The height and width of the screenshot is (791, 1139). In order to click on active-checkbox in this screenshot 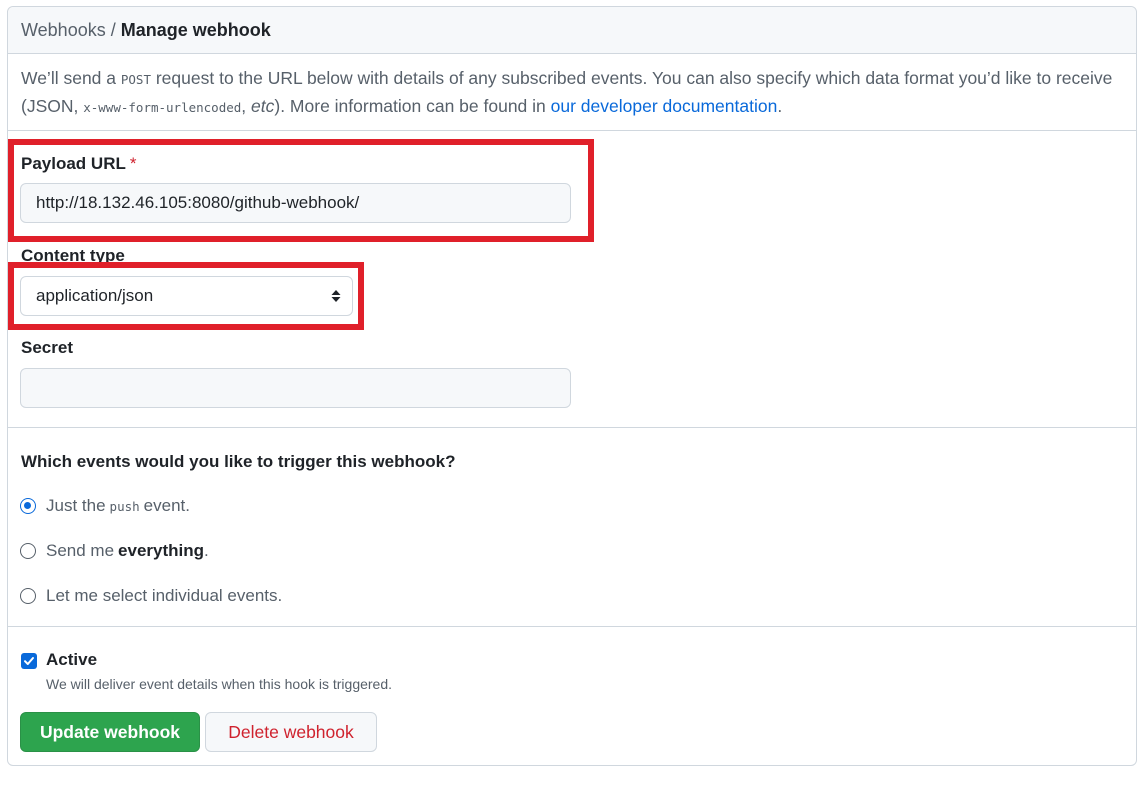, I will do `click(29, 661)`.